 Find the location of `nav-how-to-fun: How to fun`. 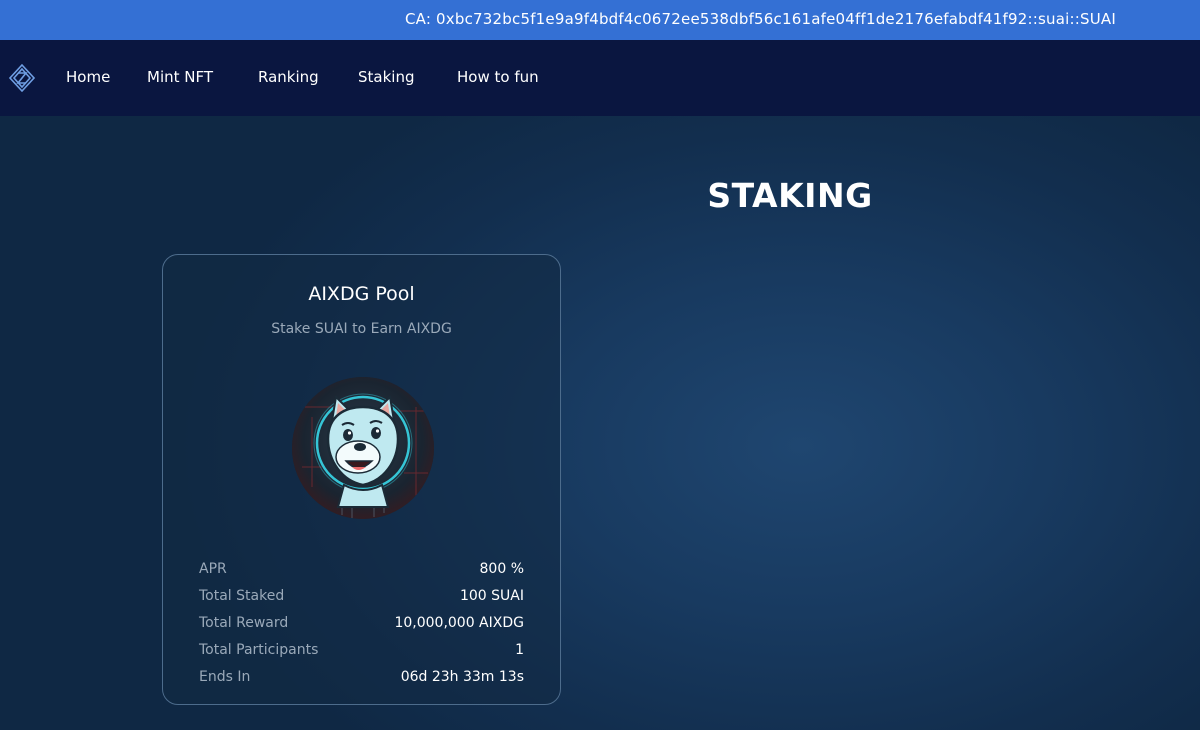

nav-how-to-fun: How to fun is located at coordinates (498, 77).